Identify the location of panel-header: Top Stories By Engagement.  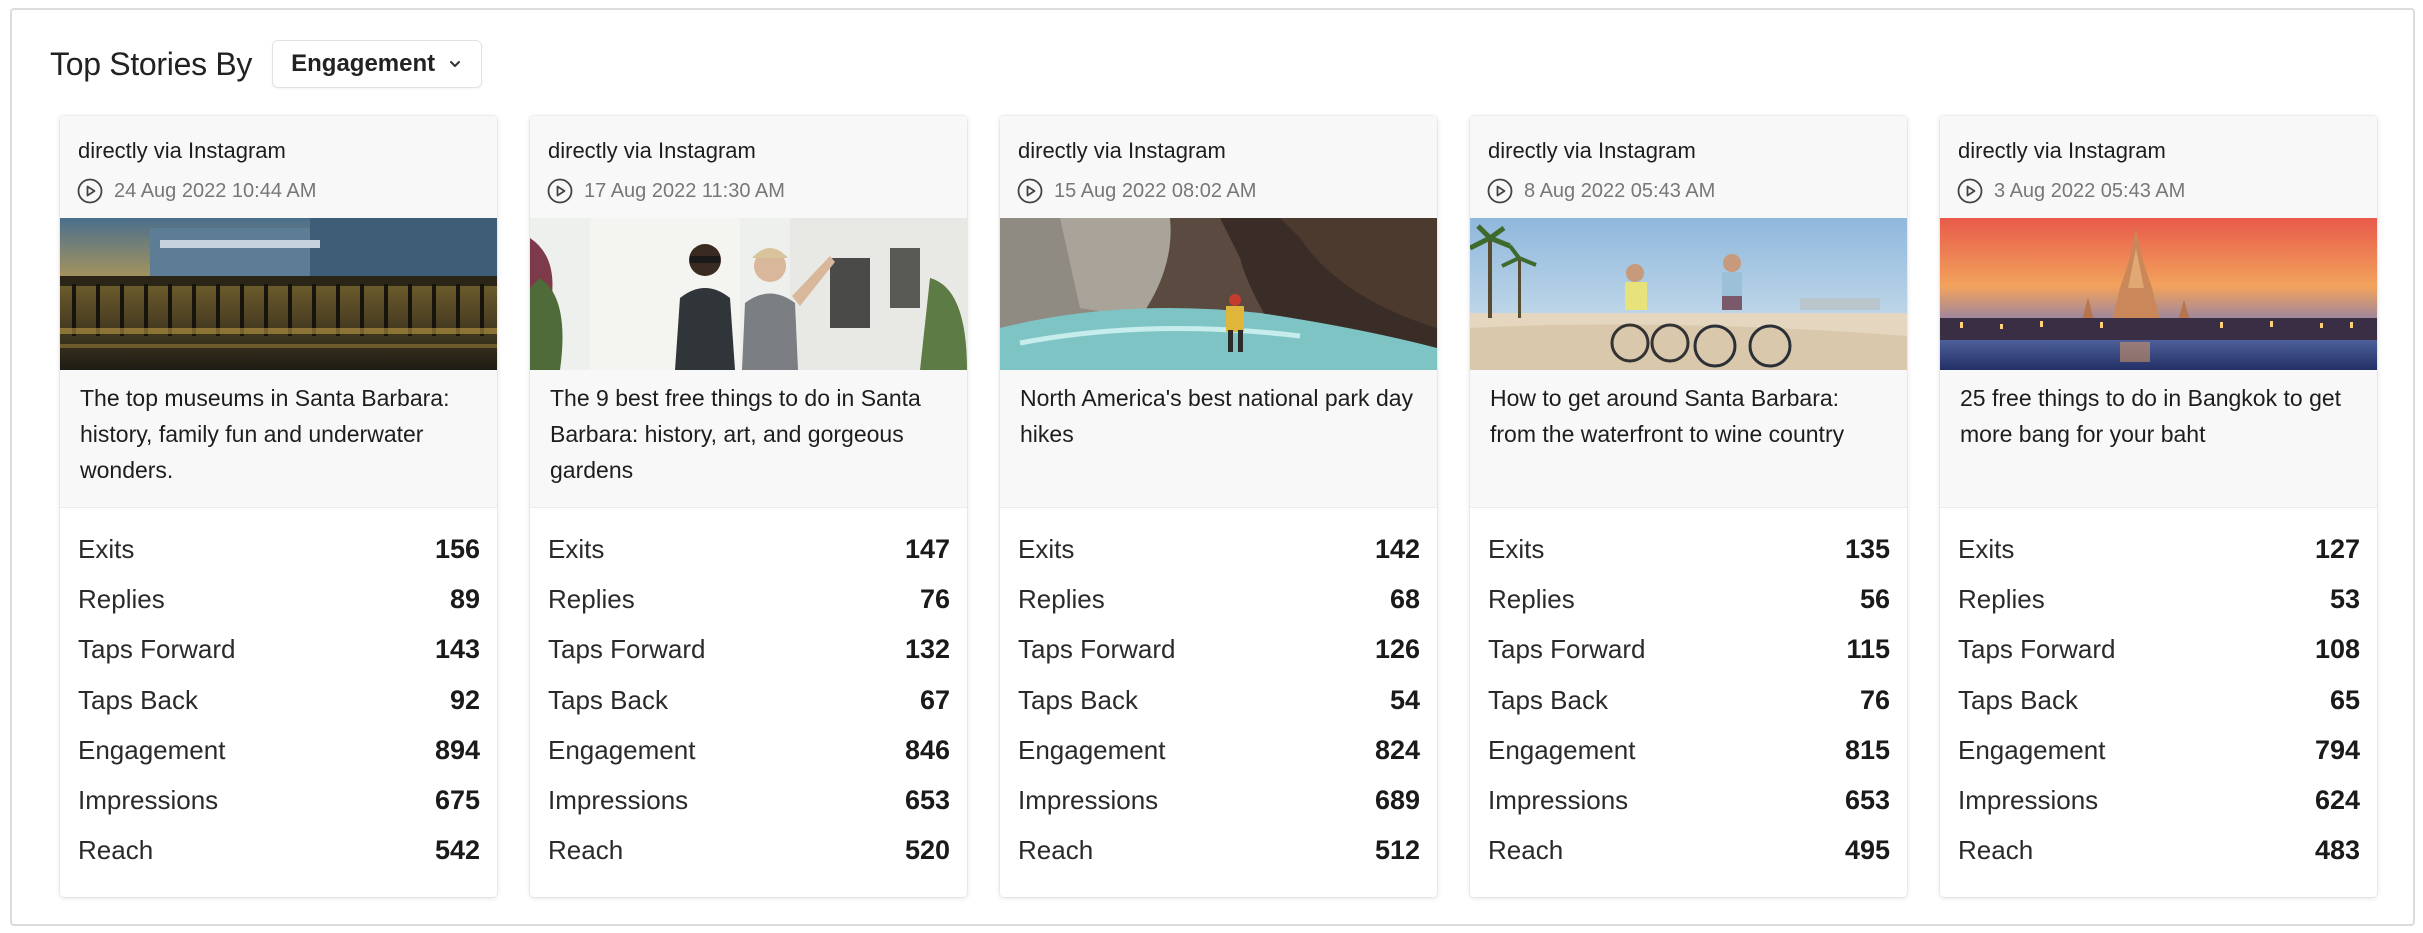
(266, 64).